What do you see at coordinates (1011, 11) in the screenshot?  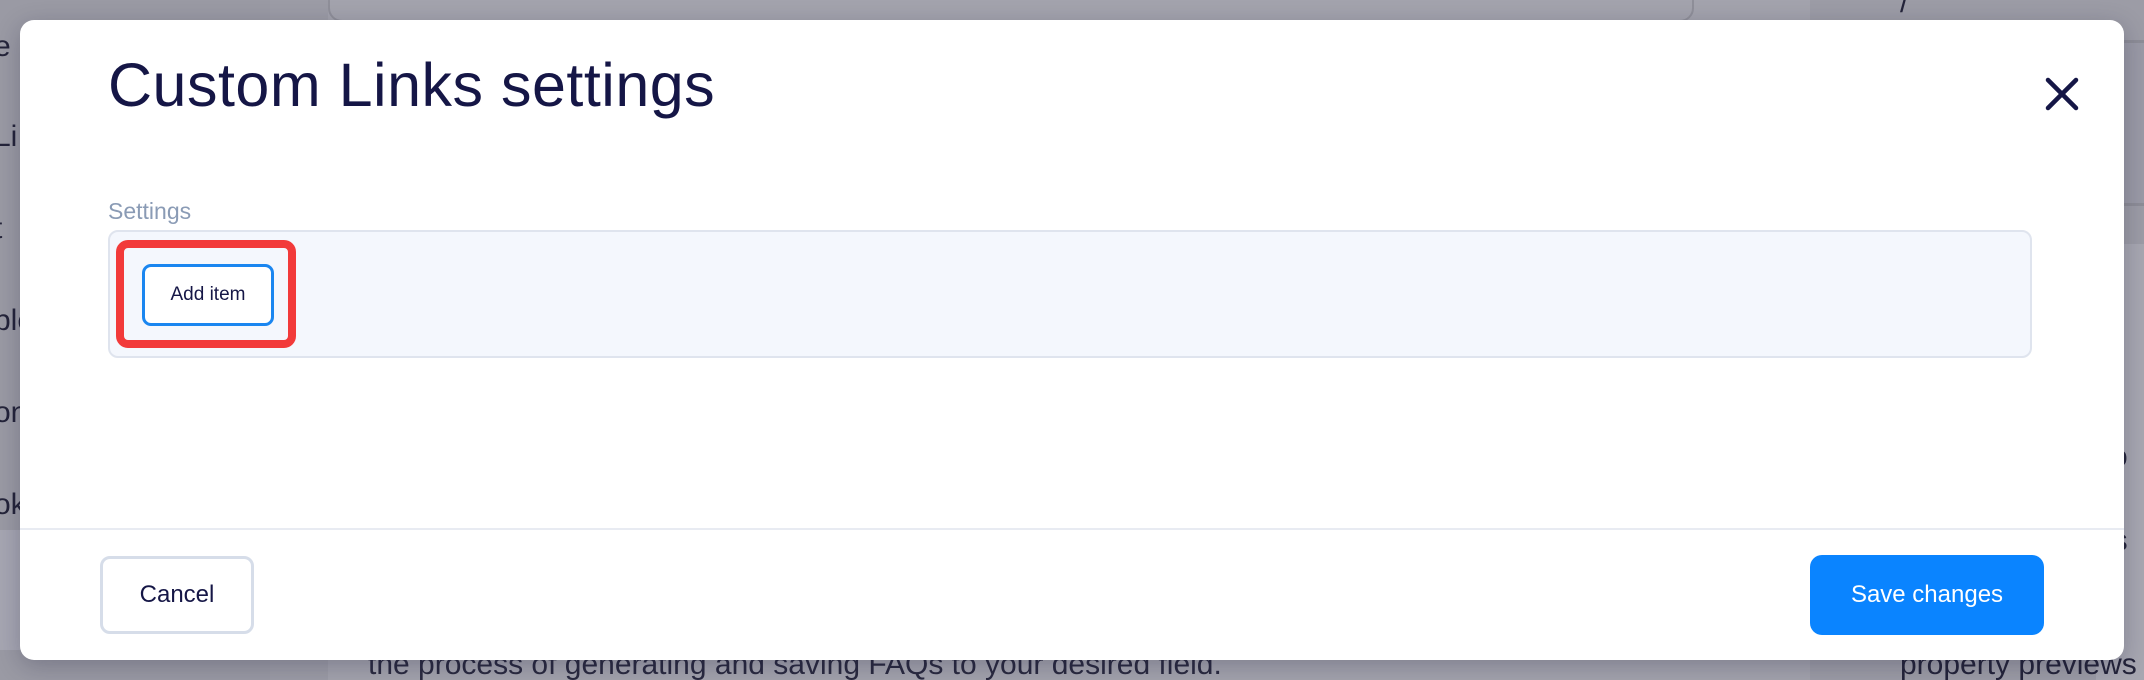 I see `background-card` at bounding box center [1011, 11].